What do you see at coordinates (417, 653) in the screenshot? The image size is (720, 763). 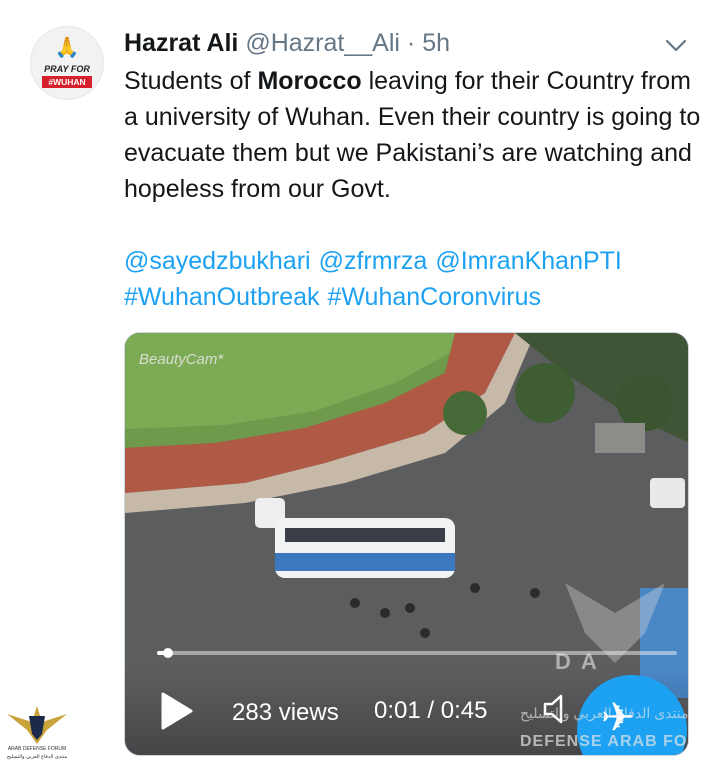 I see `video-progress-bar` at bounding box center [417, 653].